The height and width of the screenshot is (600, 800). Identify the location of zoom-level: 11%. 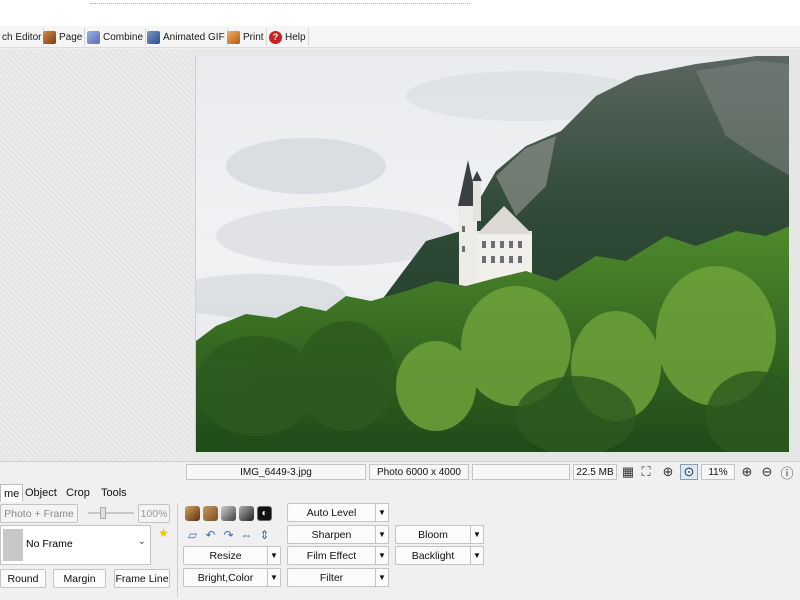
(718, 472).